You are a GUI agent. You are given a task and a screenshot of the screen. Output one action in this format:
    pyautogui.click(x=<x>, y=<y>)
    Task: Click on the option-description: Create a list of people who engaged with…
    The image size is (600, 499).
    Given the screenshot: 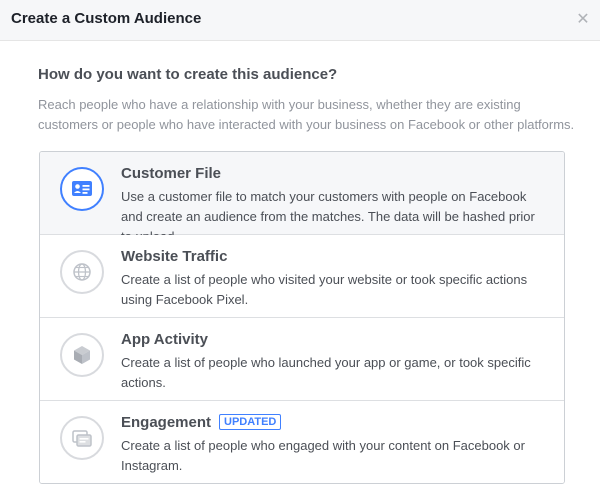 What is the action you would take?
    pyautogui.click(x=323, y=455)
    